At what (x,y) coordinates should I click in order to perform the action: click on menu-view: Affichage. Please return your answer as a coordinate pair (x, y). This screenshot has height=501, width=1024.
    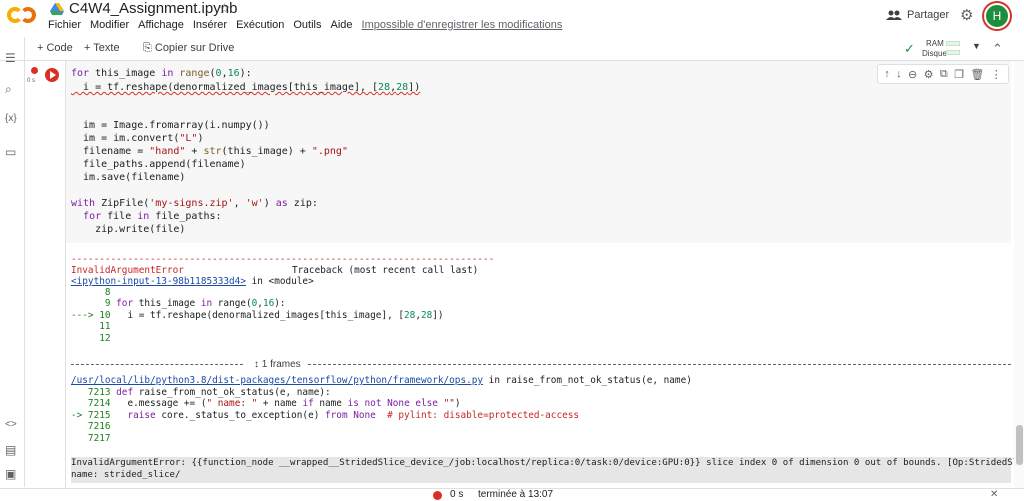
    Looking at the image, I should click on (161, 25).